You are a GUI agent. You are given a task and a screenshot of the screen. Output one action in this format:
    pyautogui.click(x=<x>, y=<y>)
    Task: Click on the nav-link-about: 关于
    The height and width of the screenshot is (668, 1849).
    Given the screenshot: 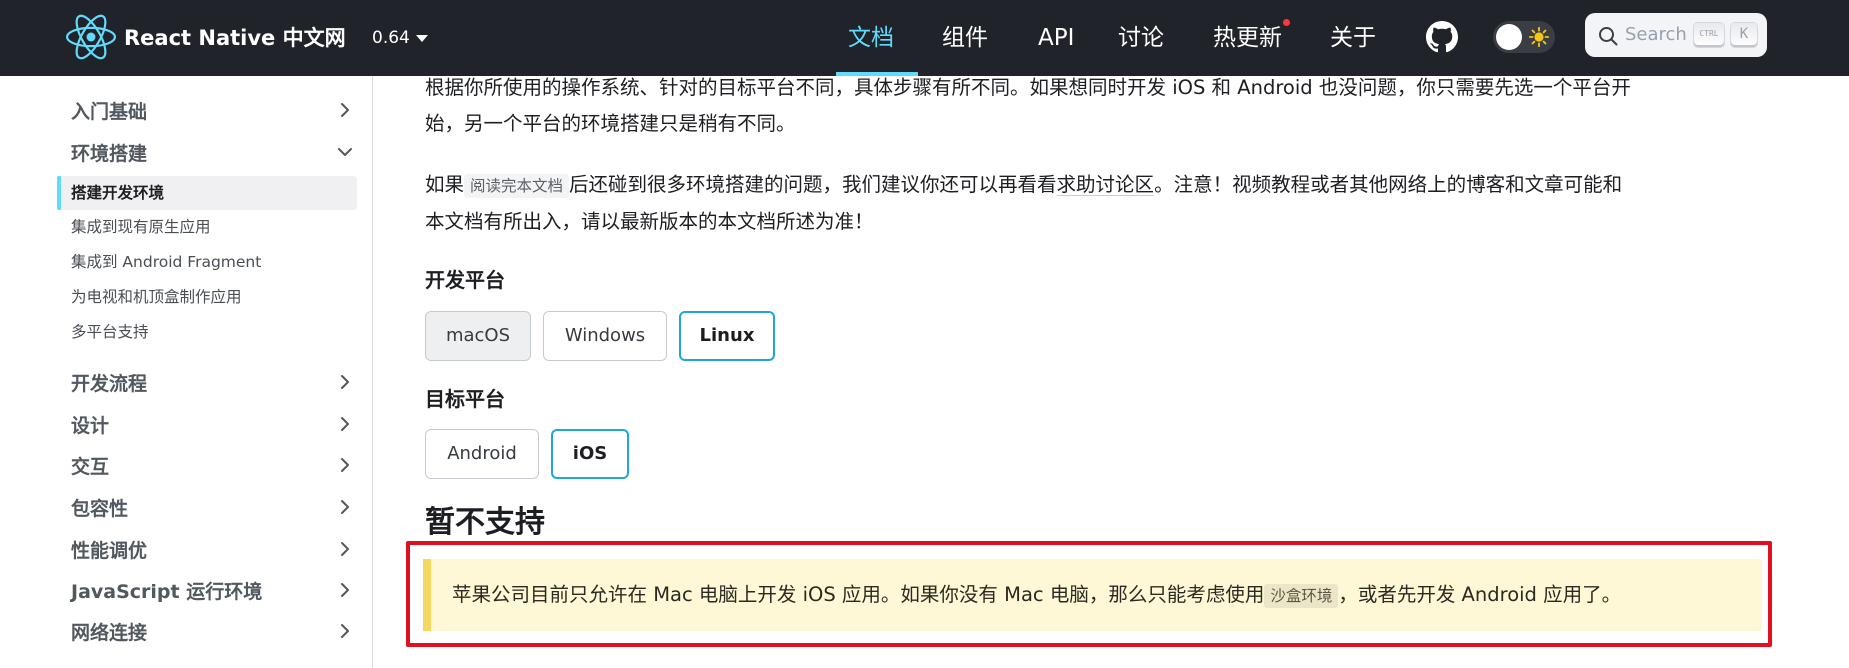 What is the action you would take?
    pyautogui.click(x=1353, y=38)
    